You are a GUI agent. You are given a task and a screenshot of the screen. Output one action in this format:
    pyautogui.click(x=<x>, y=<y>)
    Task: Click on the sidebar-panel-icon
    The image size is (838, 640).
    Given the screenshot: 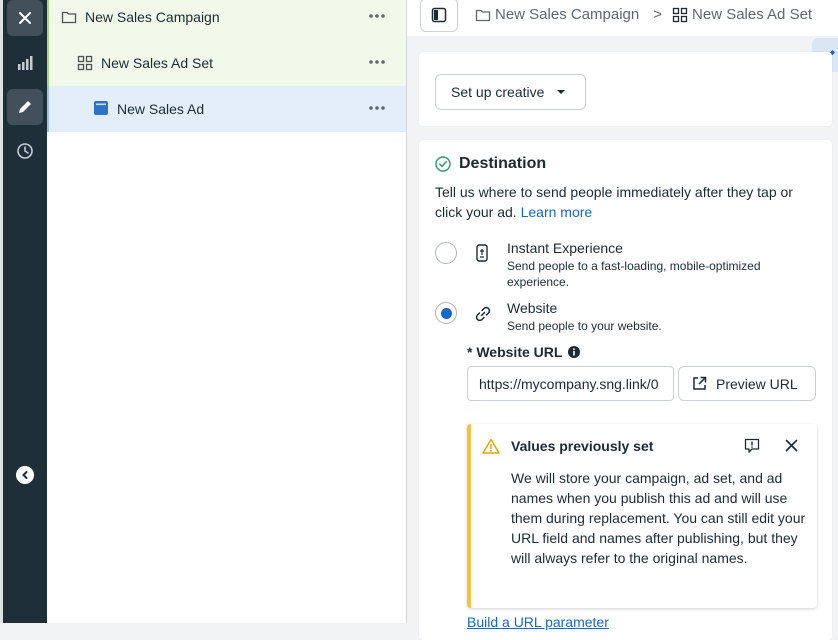 What is the action you would take?
    pyautogui.click(x=439, y=15)
    